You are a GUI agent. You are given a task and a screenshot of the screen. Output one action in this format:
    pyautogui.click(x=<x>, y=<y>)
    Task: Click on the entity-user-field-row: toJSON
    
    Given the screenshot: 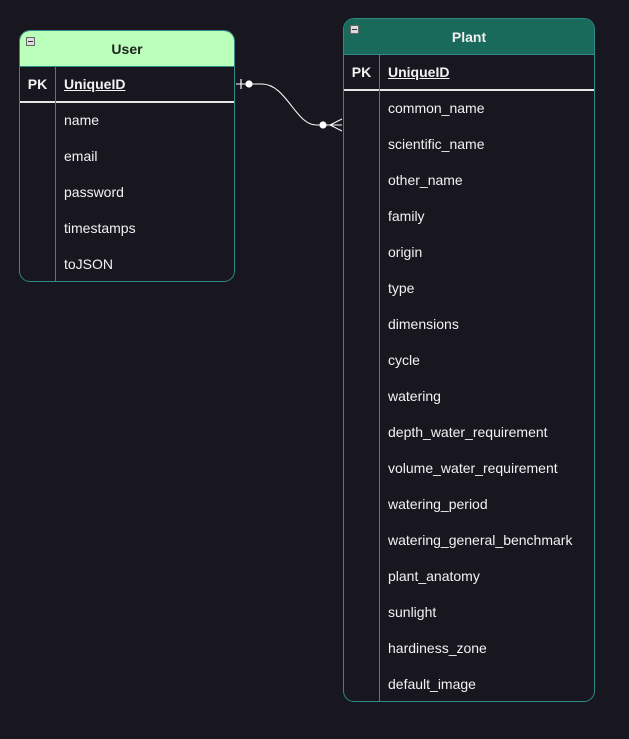 What is the action you would take?
    pyautogui.click(x=127, y=264)
    